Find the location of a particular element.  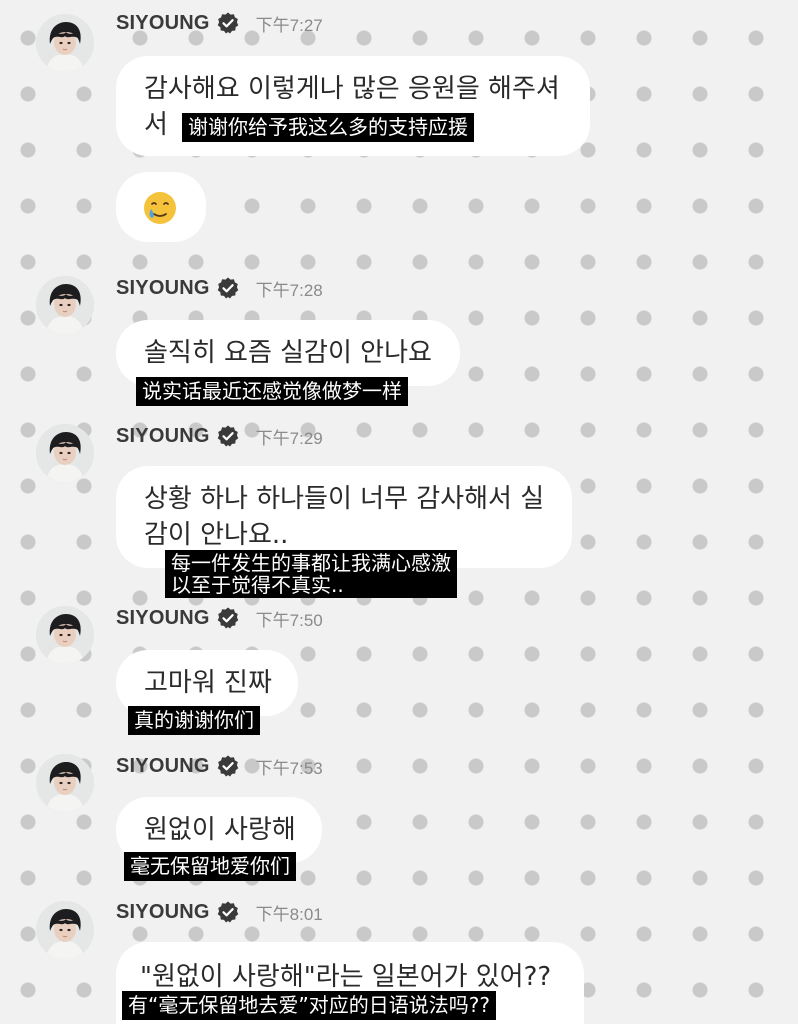

subtitle-line: 毫无保留地爱你们 is located at coordinates (210, 866).